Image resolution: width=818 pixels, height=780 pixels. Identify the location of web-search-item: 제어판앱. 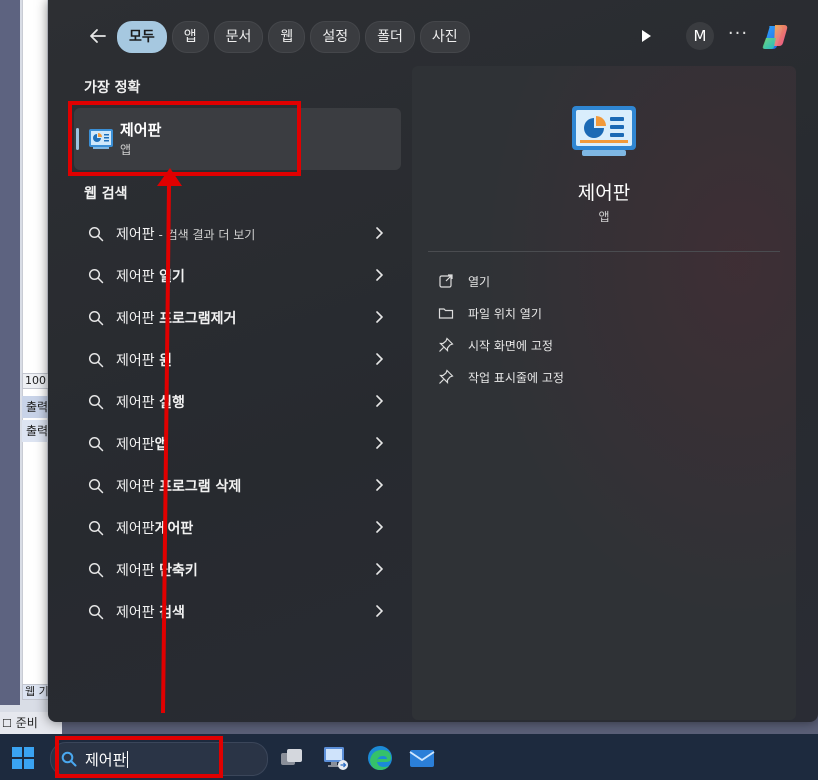
(237, 444).